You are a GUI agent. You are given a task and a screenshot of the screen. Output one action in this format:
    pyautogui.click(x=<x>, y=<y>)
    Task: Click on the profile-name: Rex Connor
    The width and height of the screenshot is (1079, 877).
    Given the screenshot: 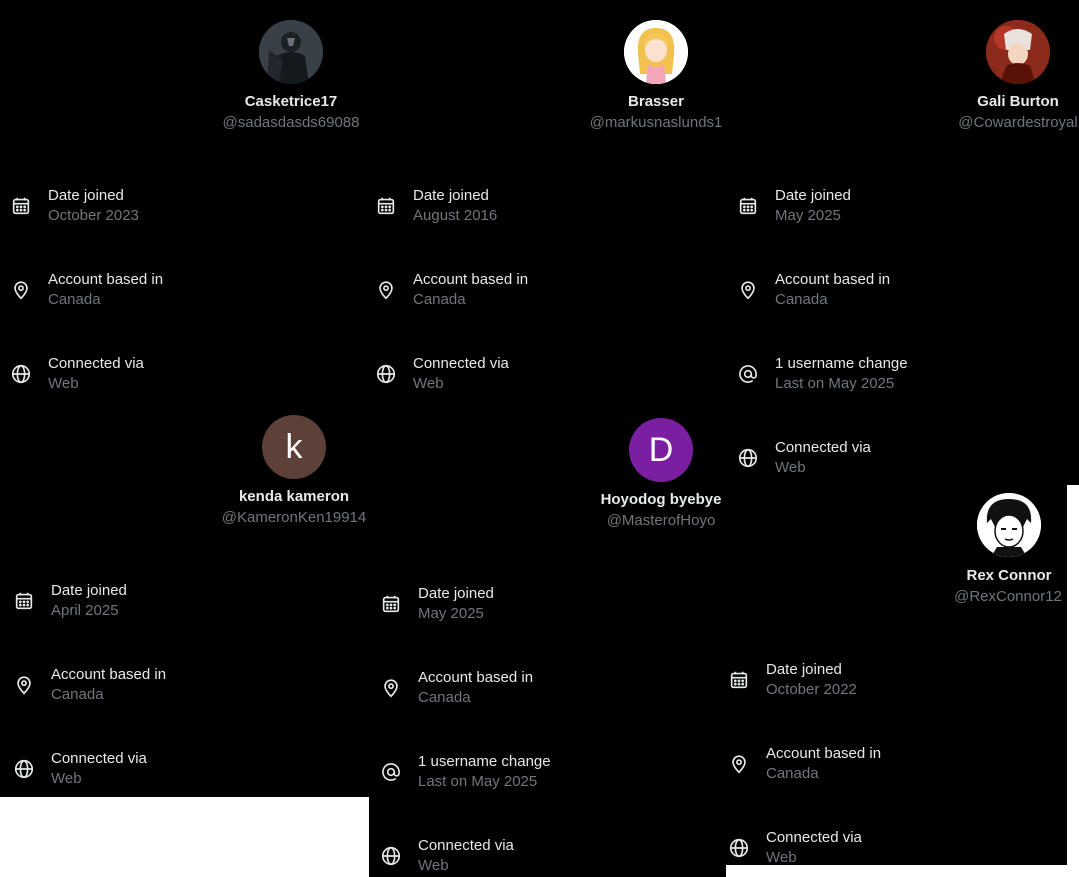 What is the action you would take?
    pyautogui.click(x=994, y=575)
    